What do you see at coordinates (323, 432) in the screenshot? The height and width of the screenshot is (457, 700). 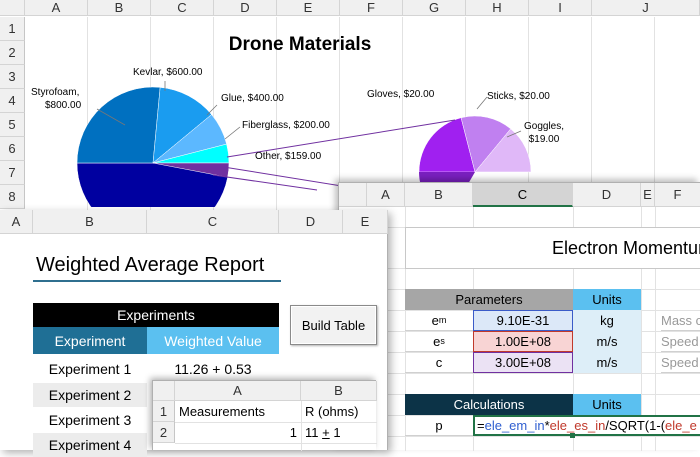 I see `resistance-1: 11 + 1` at bounding box center [323, 432].